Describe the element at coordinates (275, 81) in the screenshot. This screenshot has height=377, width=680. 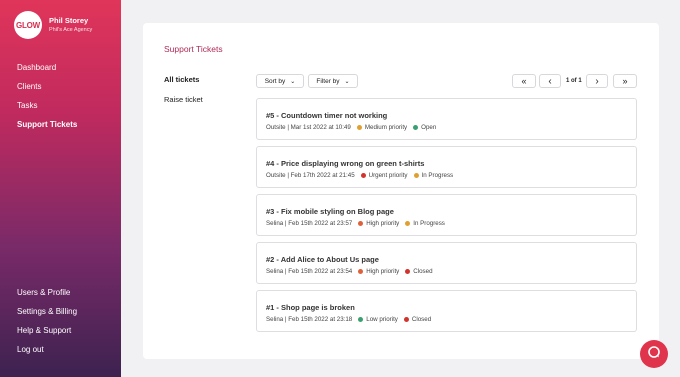
I see `sort-by-label: Sort by` at that location.